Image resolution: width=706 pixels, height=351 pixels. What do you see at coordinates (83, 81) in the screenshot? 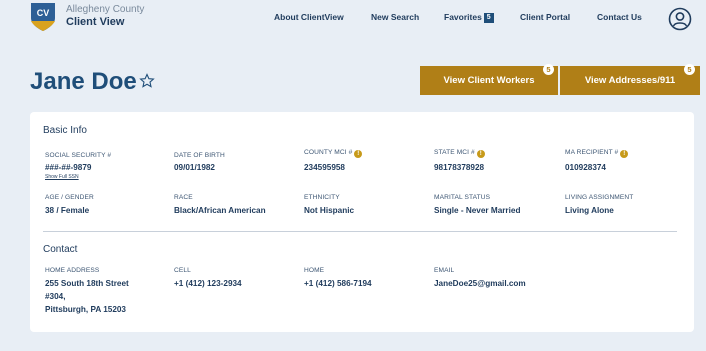
I see `client-name: Jane Doe` at bounding box center [83, 81].